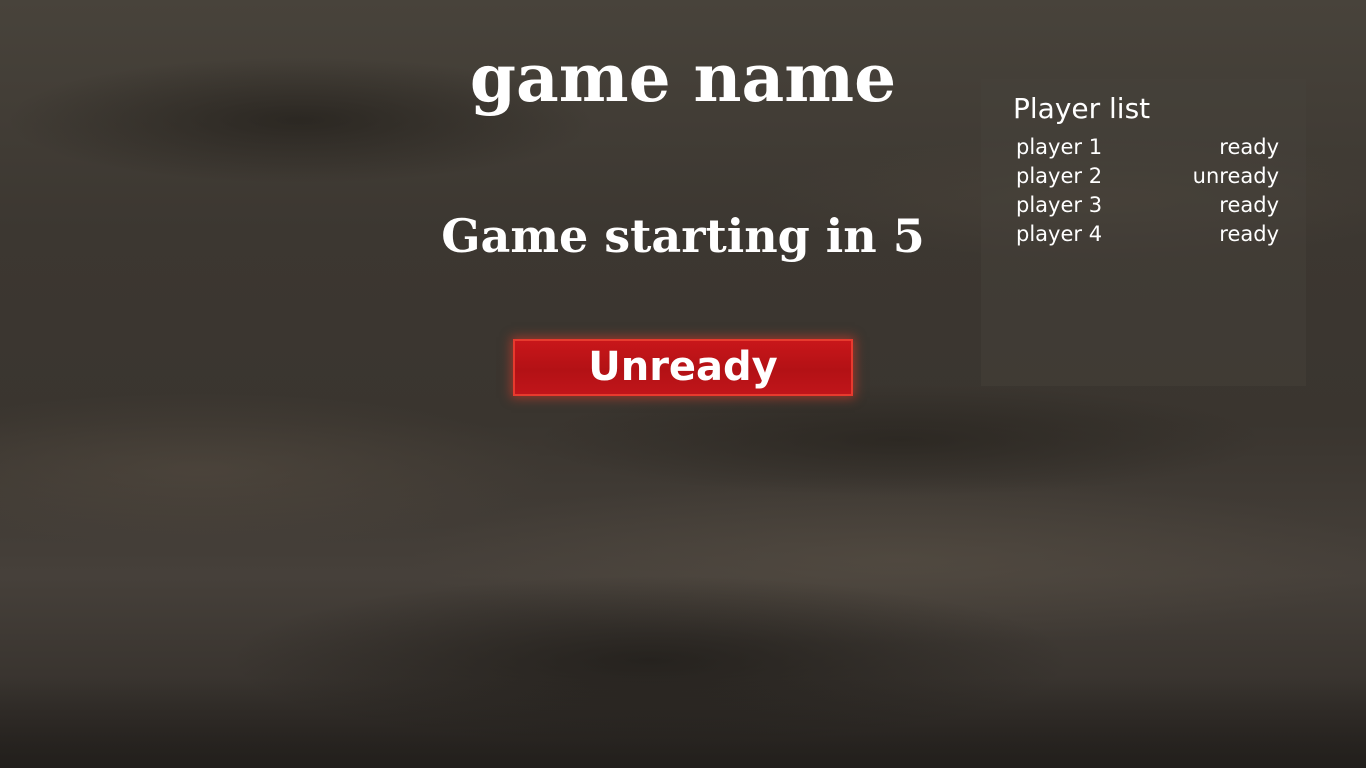  I want to click on player-name: player 4, so click(1059, 234).